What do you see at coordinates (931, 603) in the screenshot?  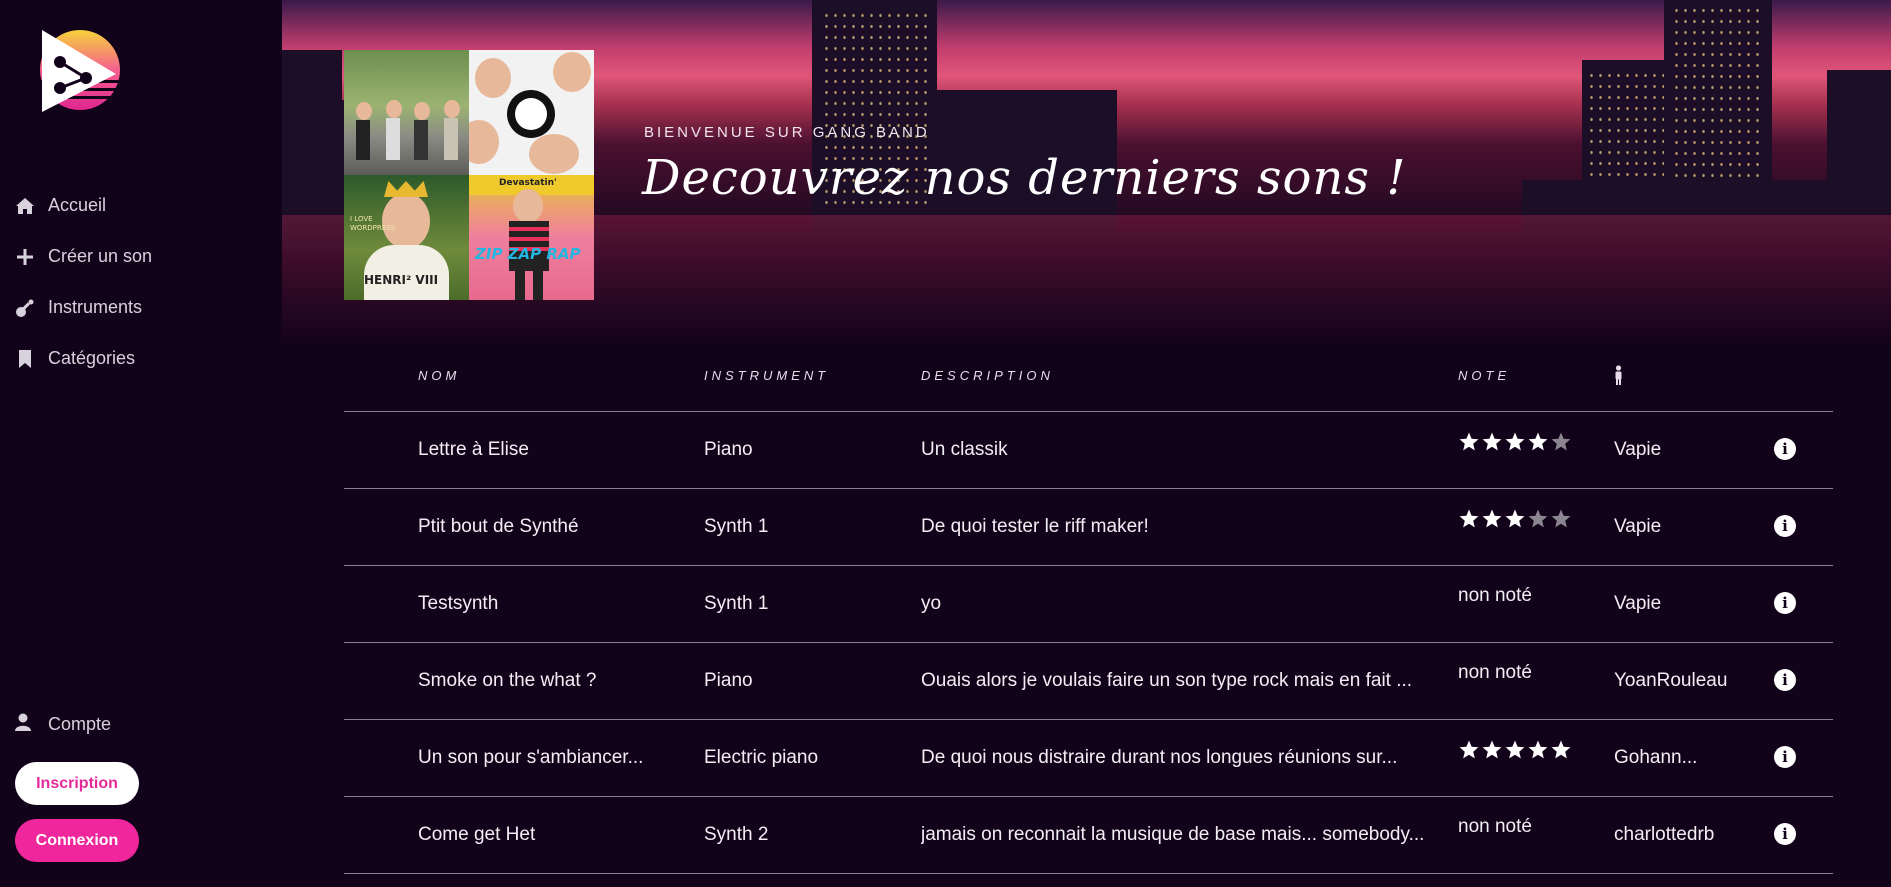 I see `cell-description: yo` at bounding box center [931, 603].